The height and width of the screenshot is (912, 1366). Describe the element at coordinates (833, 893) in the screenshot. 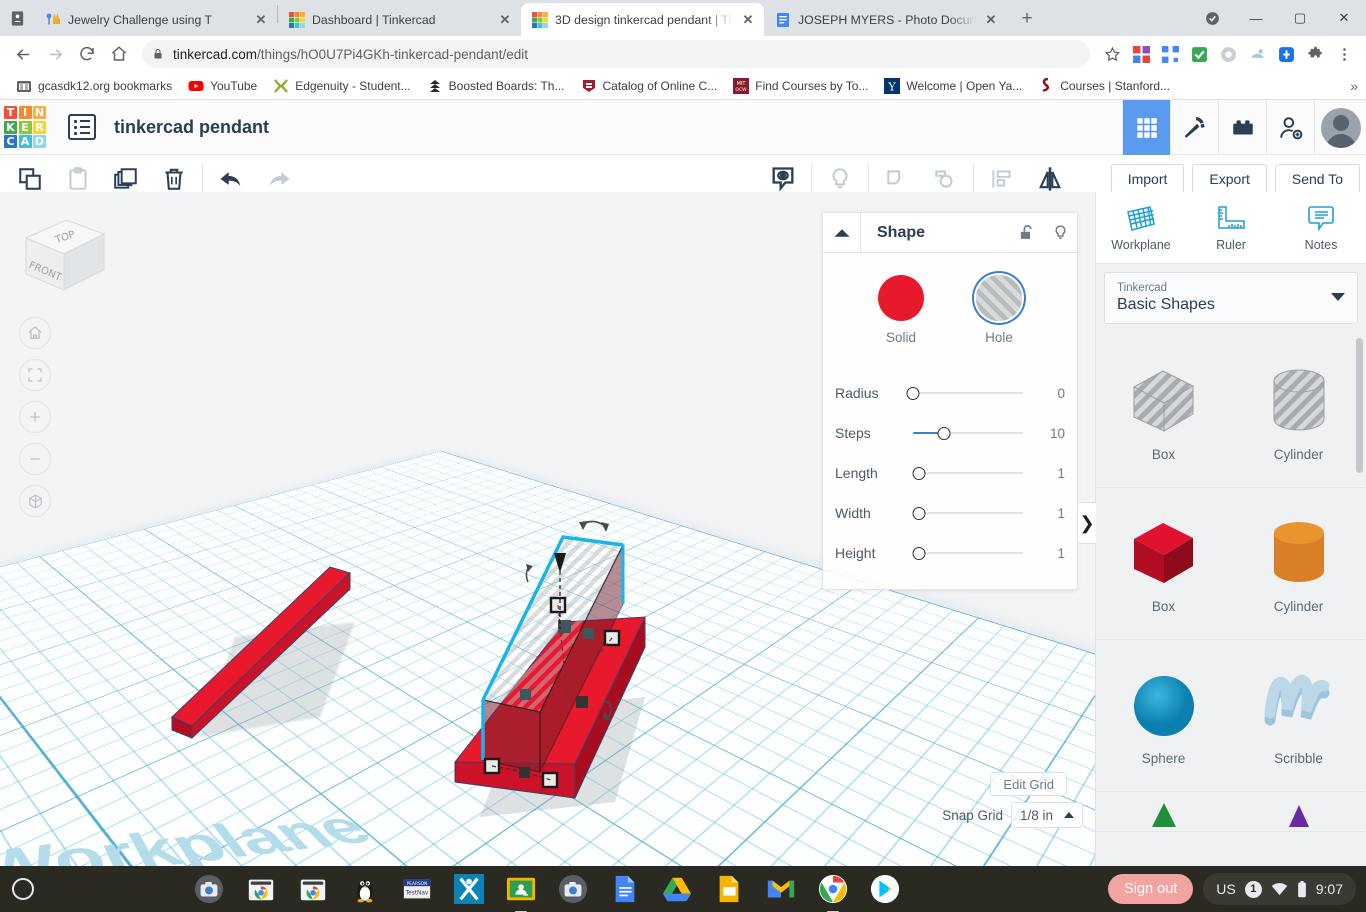

I see `chrome-app` at that location.